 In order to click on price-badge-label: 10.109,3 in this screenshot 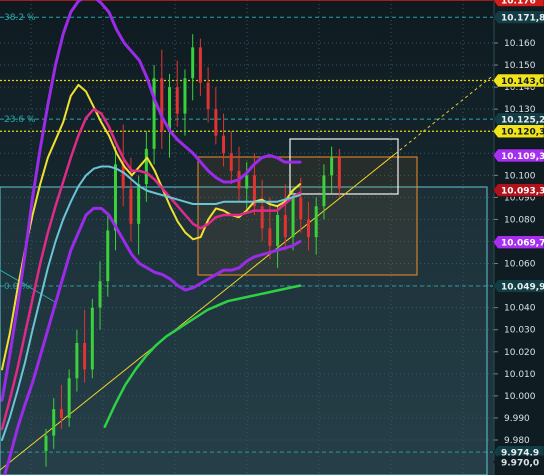, I will do `click(522, 157)`.